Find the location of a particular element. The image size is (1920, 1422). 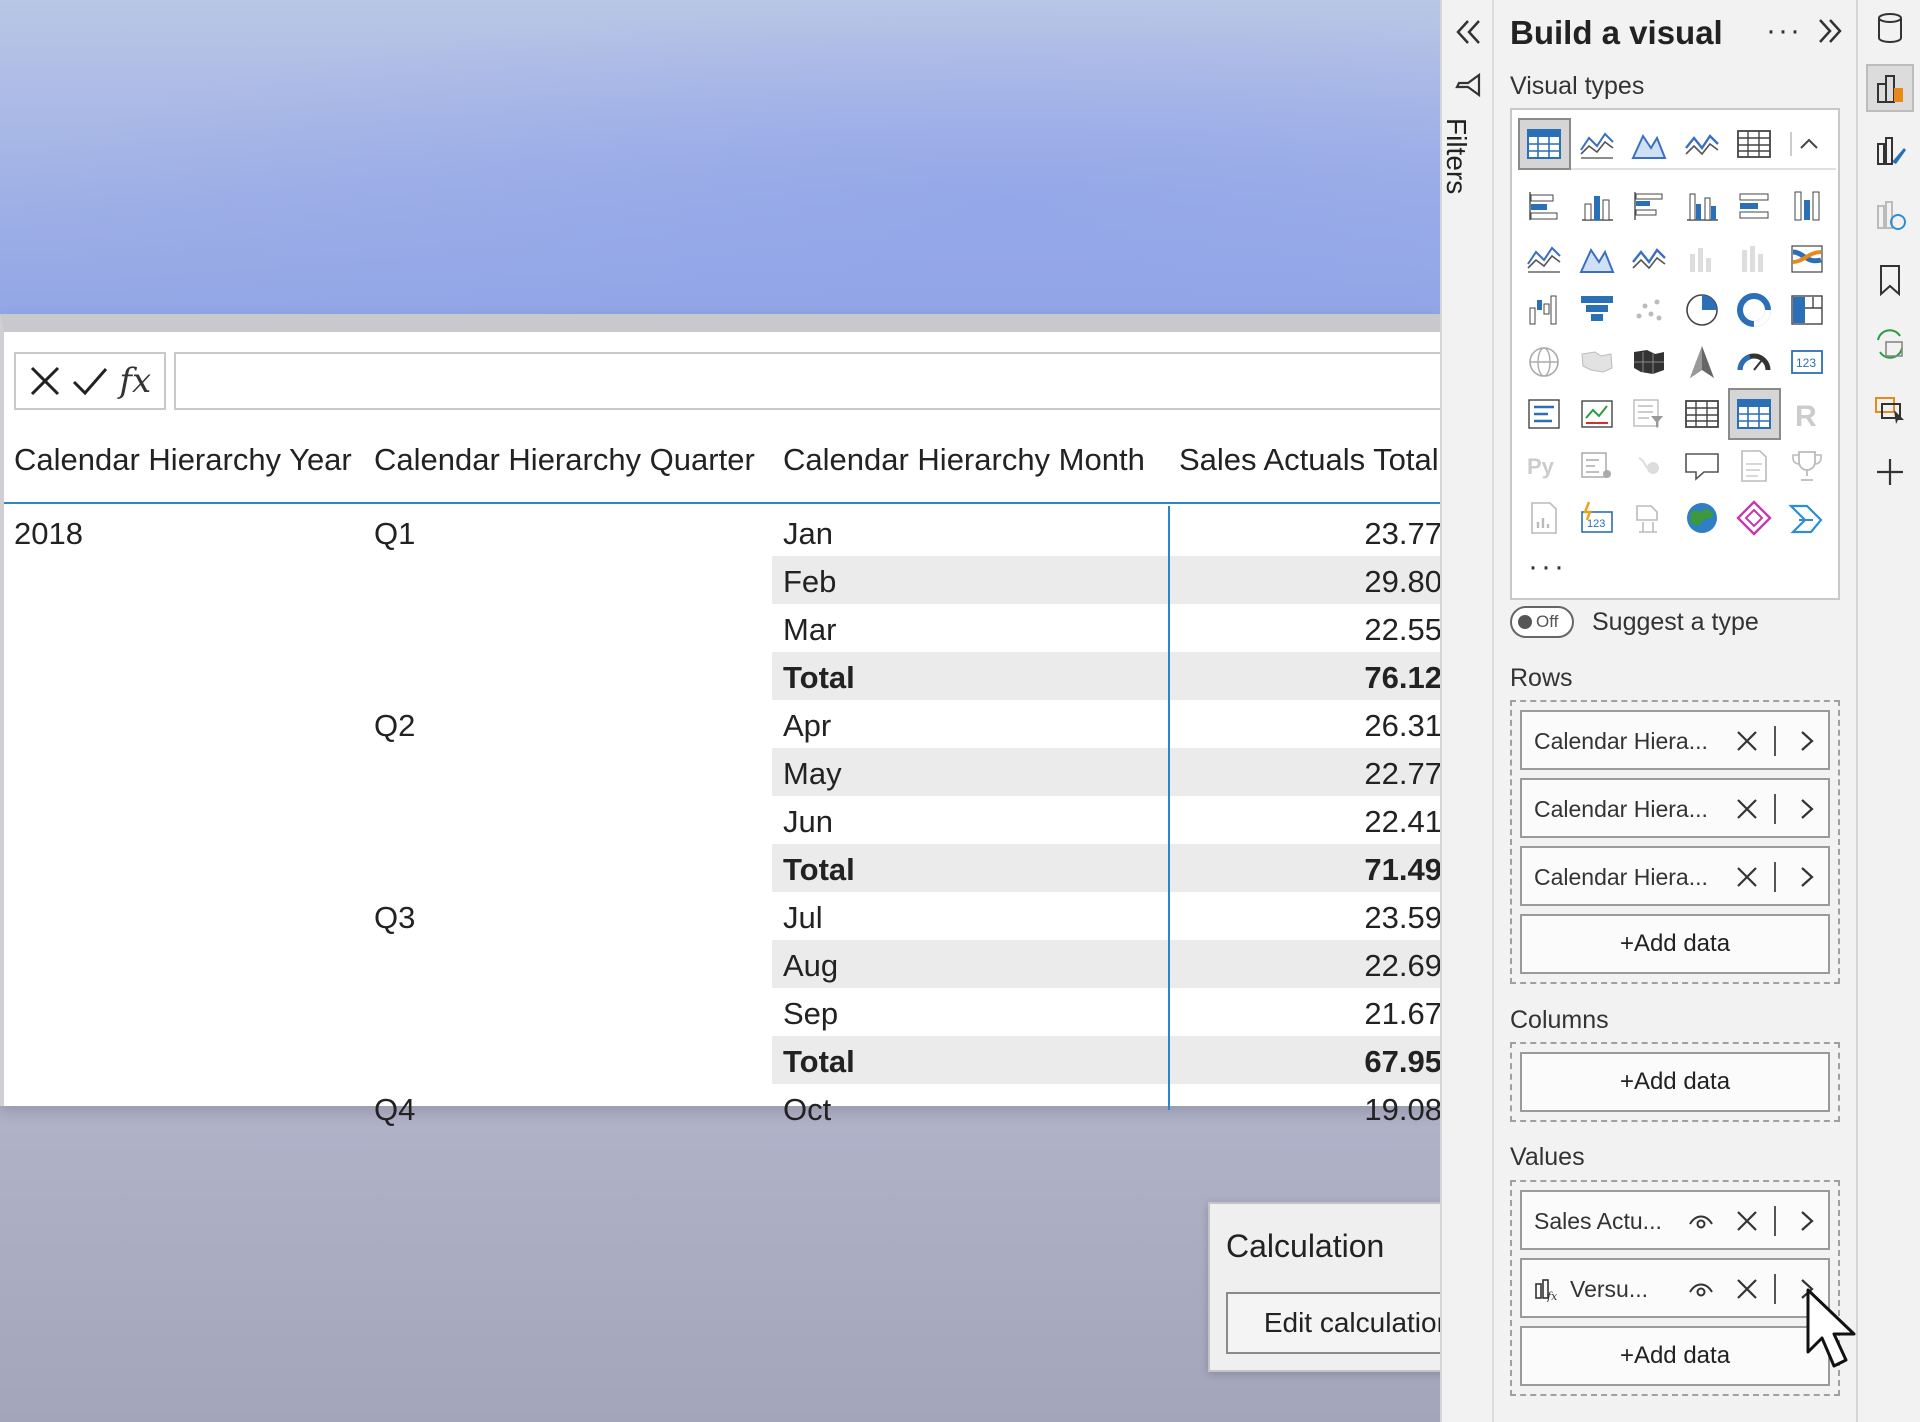

bookmark-icon is located at coordinates (1890, 281).